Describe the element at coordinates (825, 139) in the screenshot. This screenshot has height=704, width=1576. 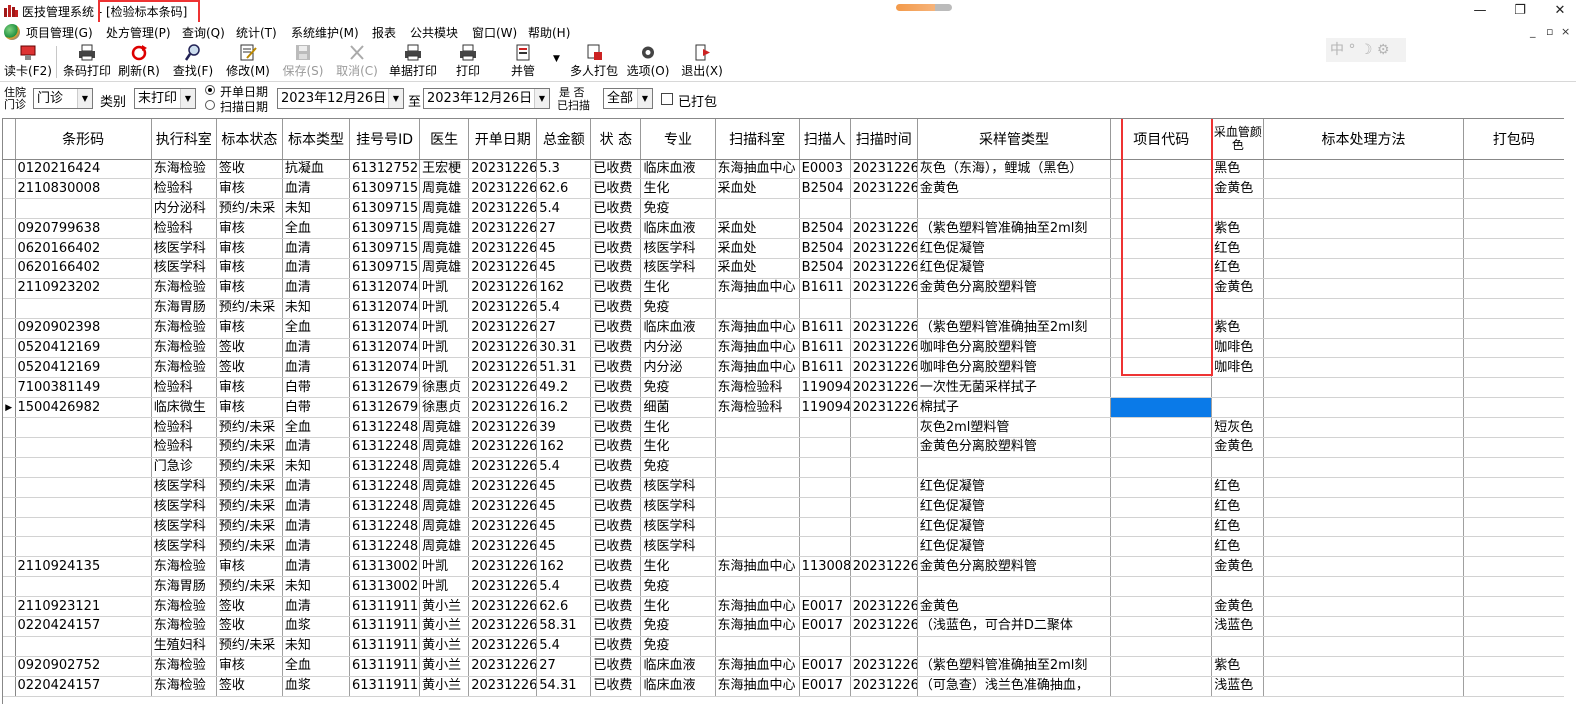
I see `column-header: 扫描人` at that location.